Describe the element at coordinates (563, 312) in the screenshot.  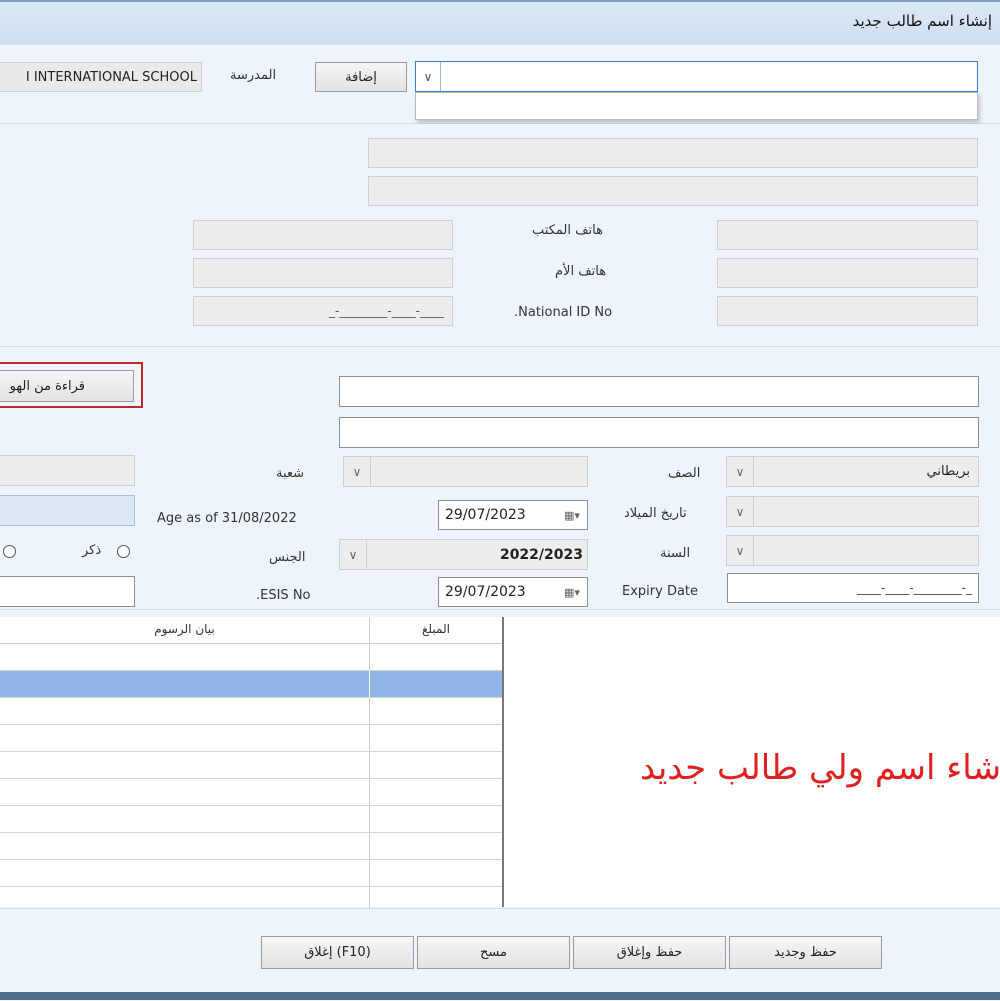
I see `national-id-label: .National ID No` at that location.